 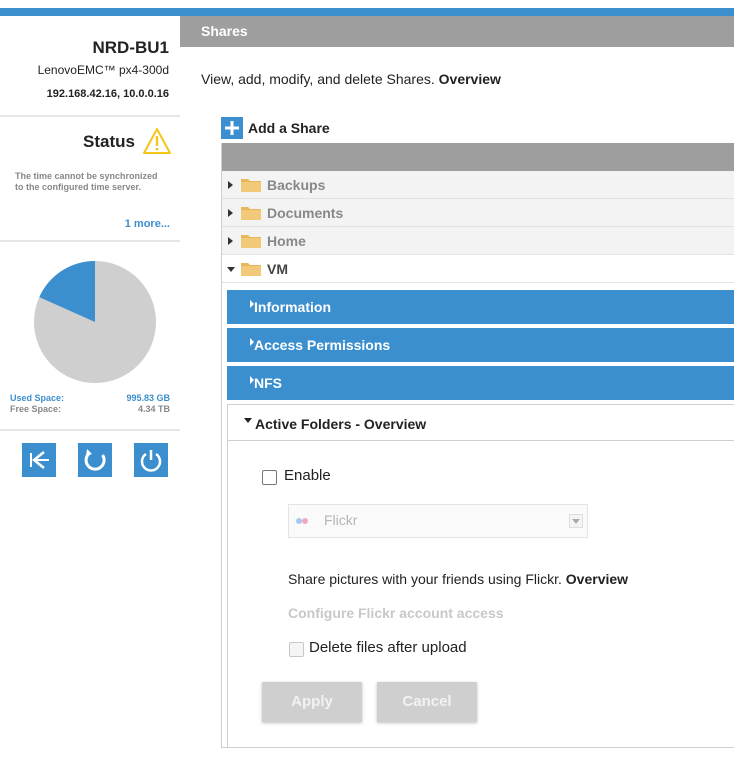 What do you see at coordinates (481, 423) in the screenshot?
I see `active-folders-header: Active Folders - Overview` at bounding box center [481, 423].